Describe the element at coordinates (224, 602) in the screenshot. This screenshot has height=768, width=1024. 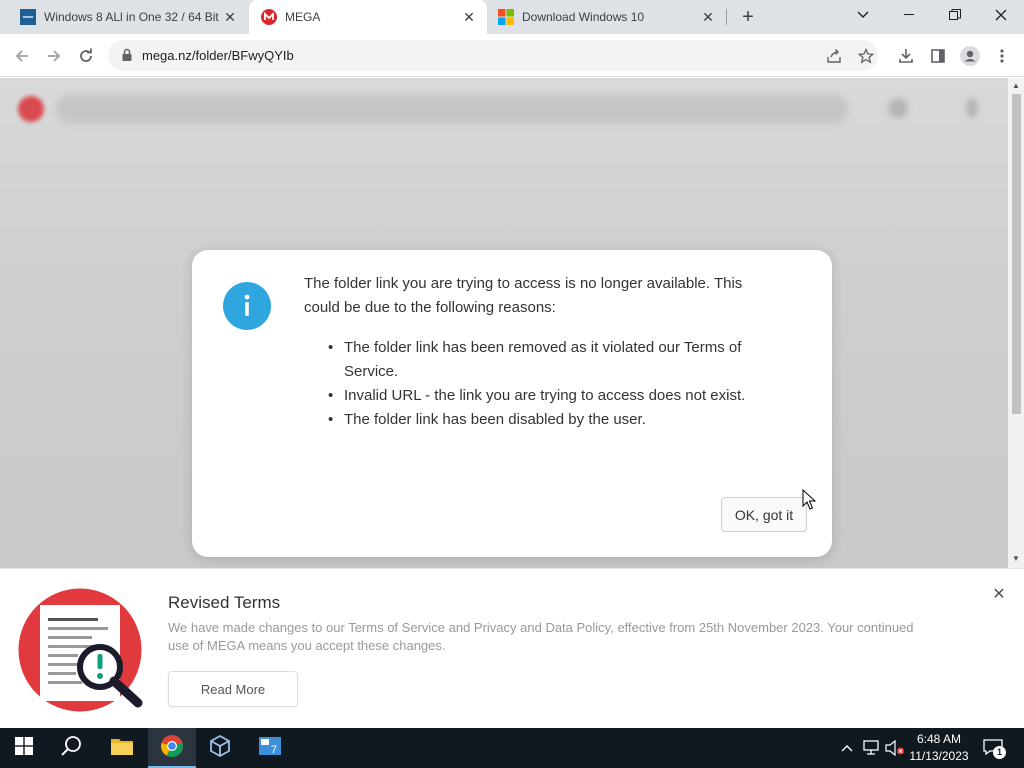
I see `banner-title: Revised Terms` at that location.